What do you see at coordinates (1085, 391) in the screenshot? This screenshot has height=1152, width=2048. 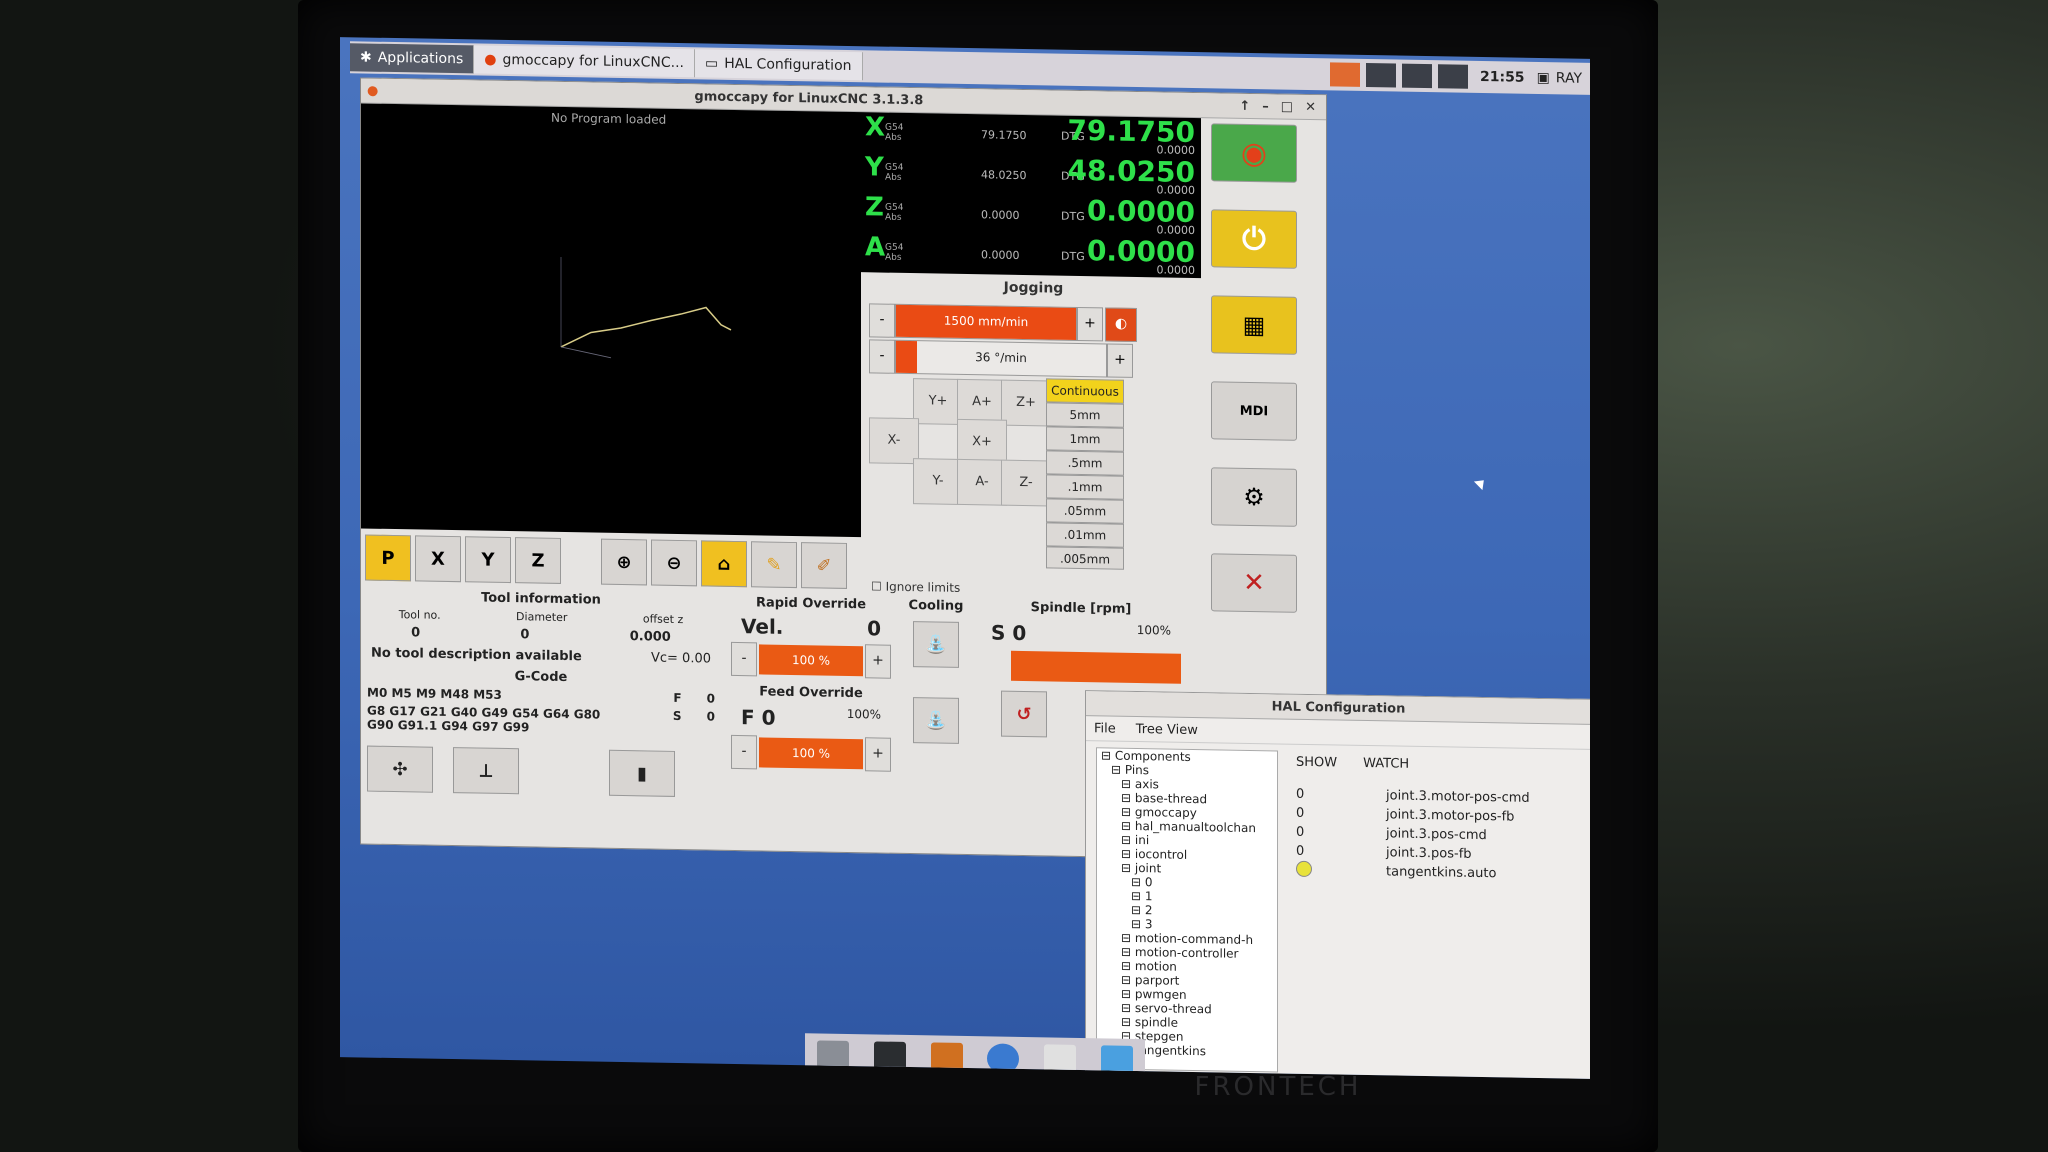 I see `increment-continuous: Continuous` at bounding box center [1085, 391].